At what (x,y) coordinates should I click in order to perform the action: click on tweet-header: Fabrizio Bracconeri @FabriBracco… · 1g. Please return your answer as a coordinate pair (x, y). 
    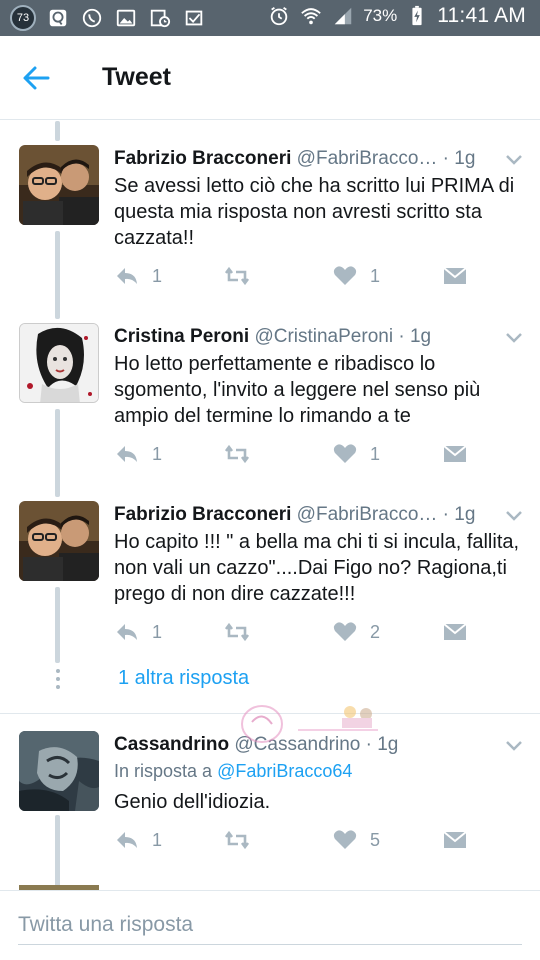
    Looking at the image, I should click on (307, 159).